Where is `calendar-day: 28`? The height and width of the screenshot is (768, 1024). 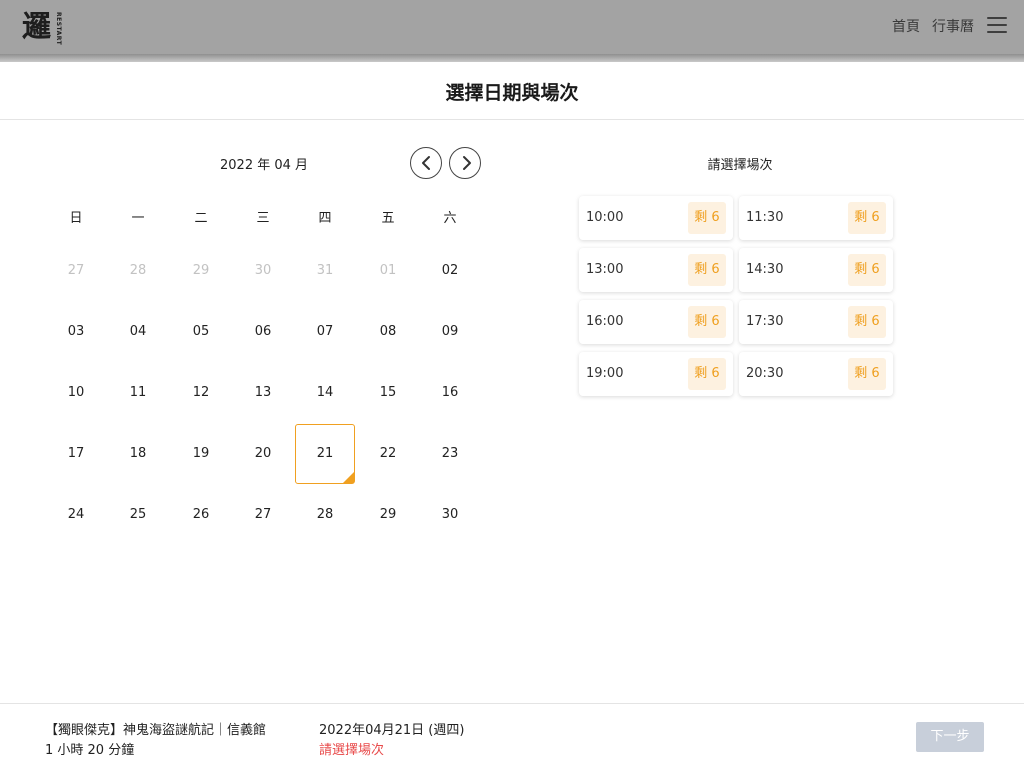
calendar-day: 28 is located at coordinates (325, 515).